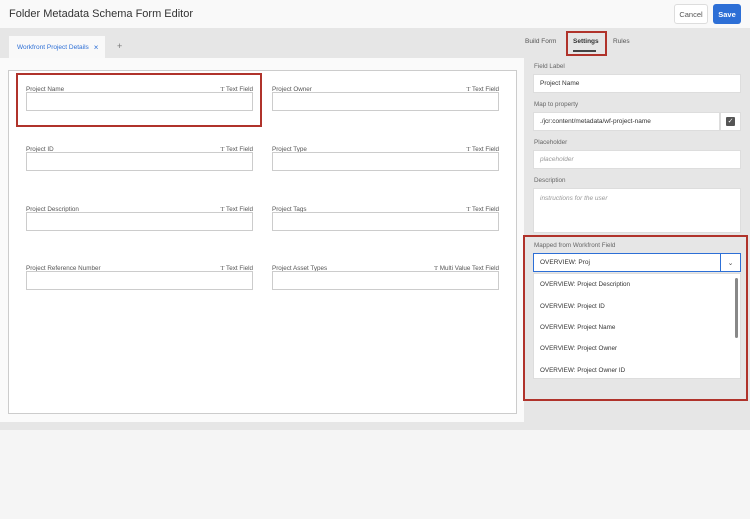 The height and width of the screenshot is (519, 750). Describe the element at coordinates (540, 41) in the screenshot. I see `tab-build-form: Build Form` at that location.